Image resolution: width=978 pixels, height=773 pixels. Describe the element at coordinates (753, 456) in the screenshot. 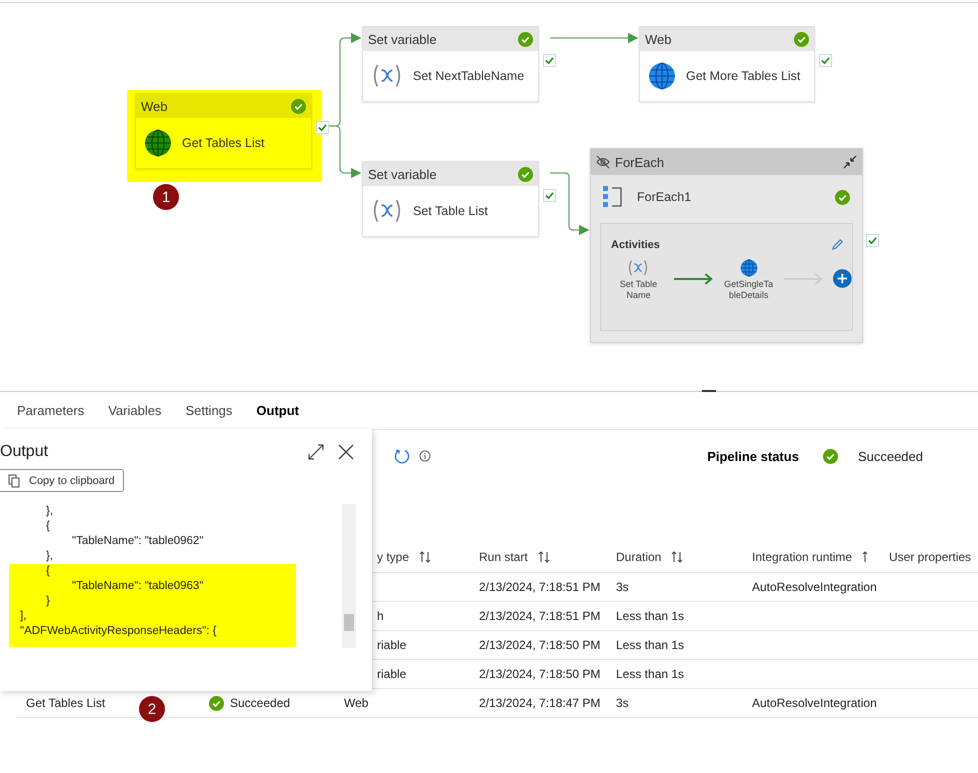

I see `pipeline-status-label: Pipeline status` at that location.